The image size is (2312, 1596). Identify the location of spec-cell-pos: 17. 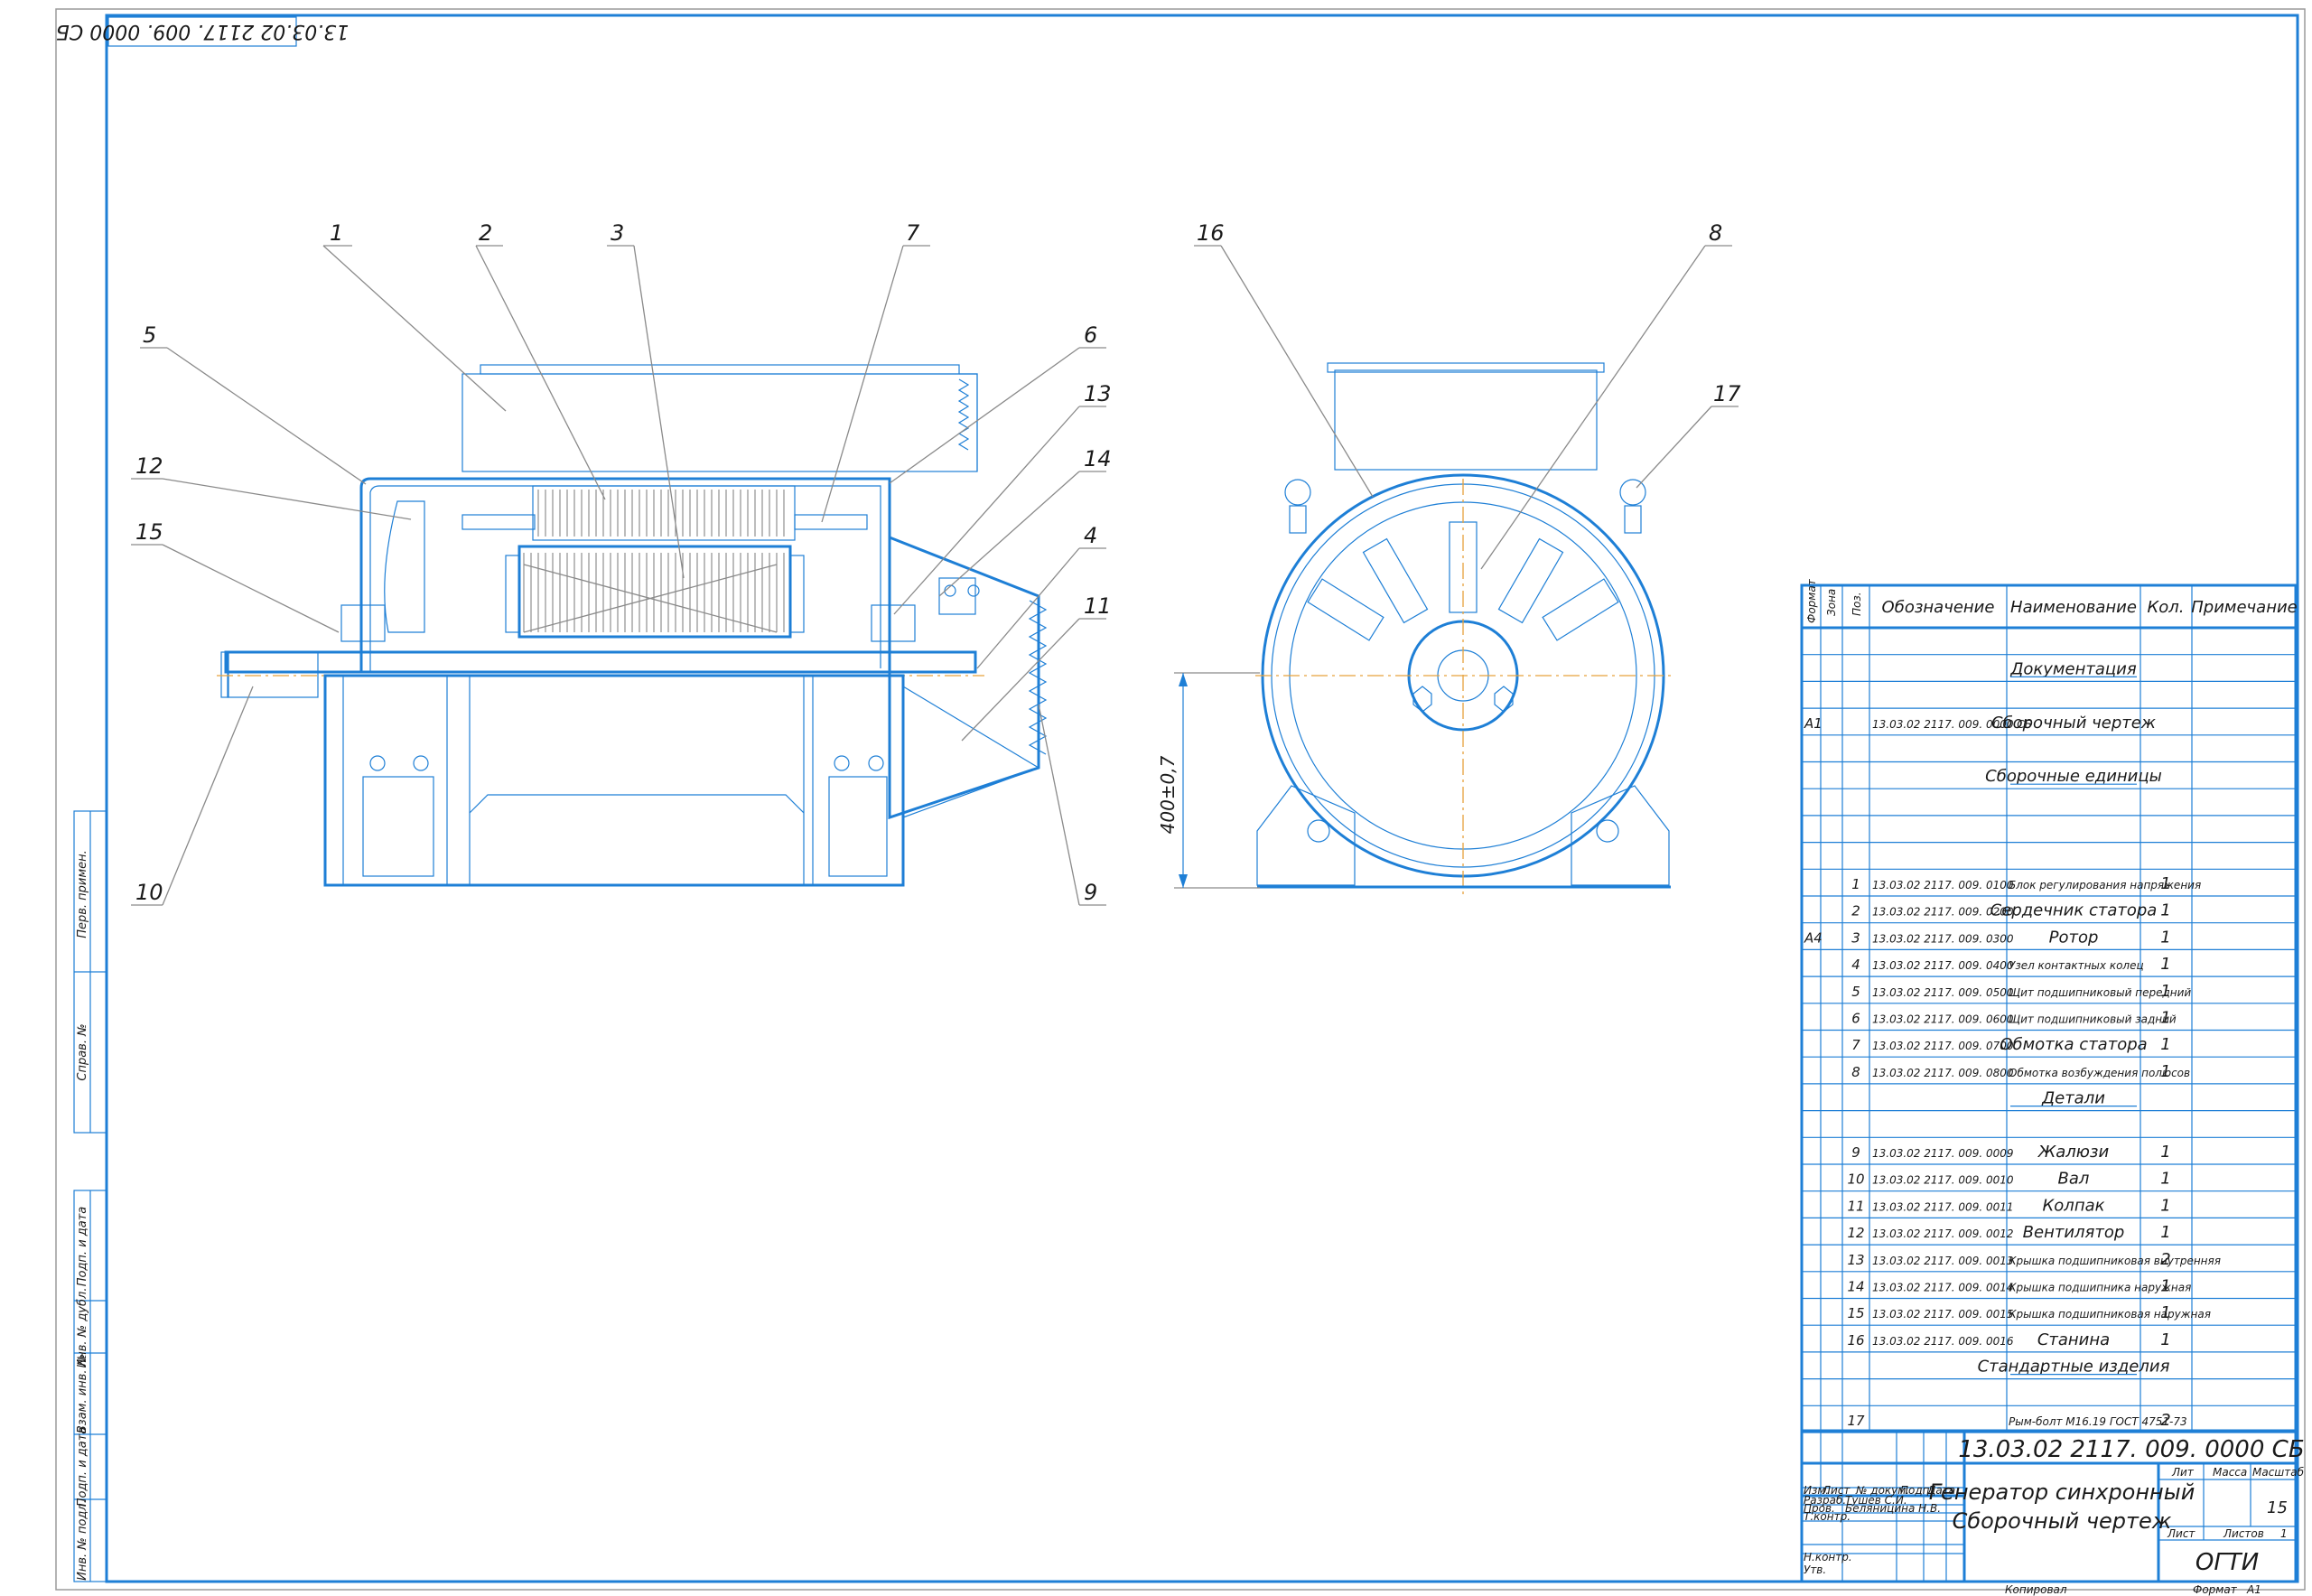
(1856, 1421).